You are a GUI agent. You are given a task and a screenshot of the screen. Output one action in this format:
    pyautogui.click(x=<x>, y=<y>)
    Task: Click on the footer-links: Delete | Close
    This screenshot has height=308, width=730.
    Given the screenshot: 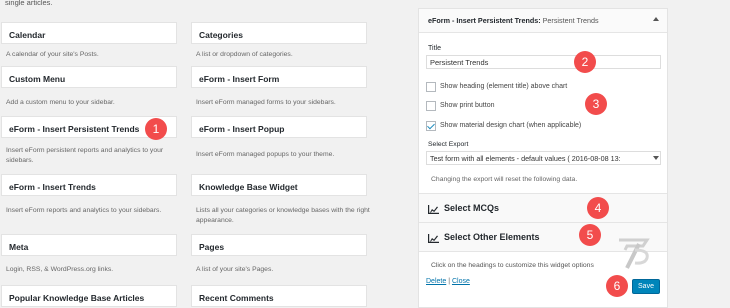 What is the action you would take?
    pyautogui.click(x=448, y=281)
    